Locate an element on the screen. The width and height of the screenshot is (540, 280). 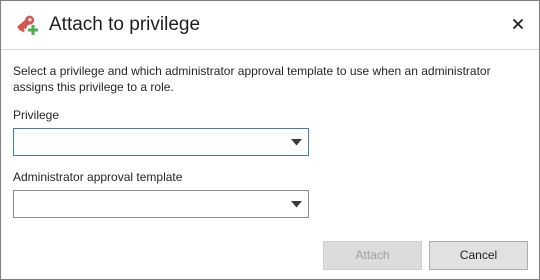
privilege-dropdown is located at coordinates (161, 142).